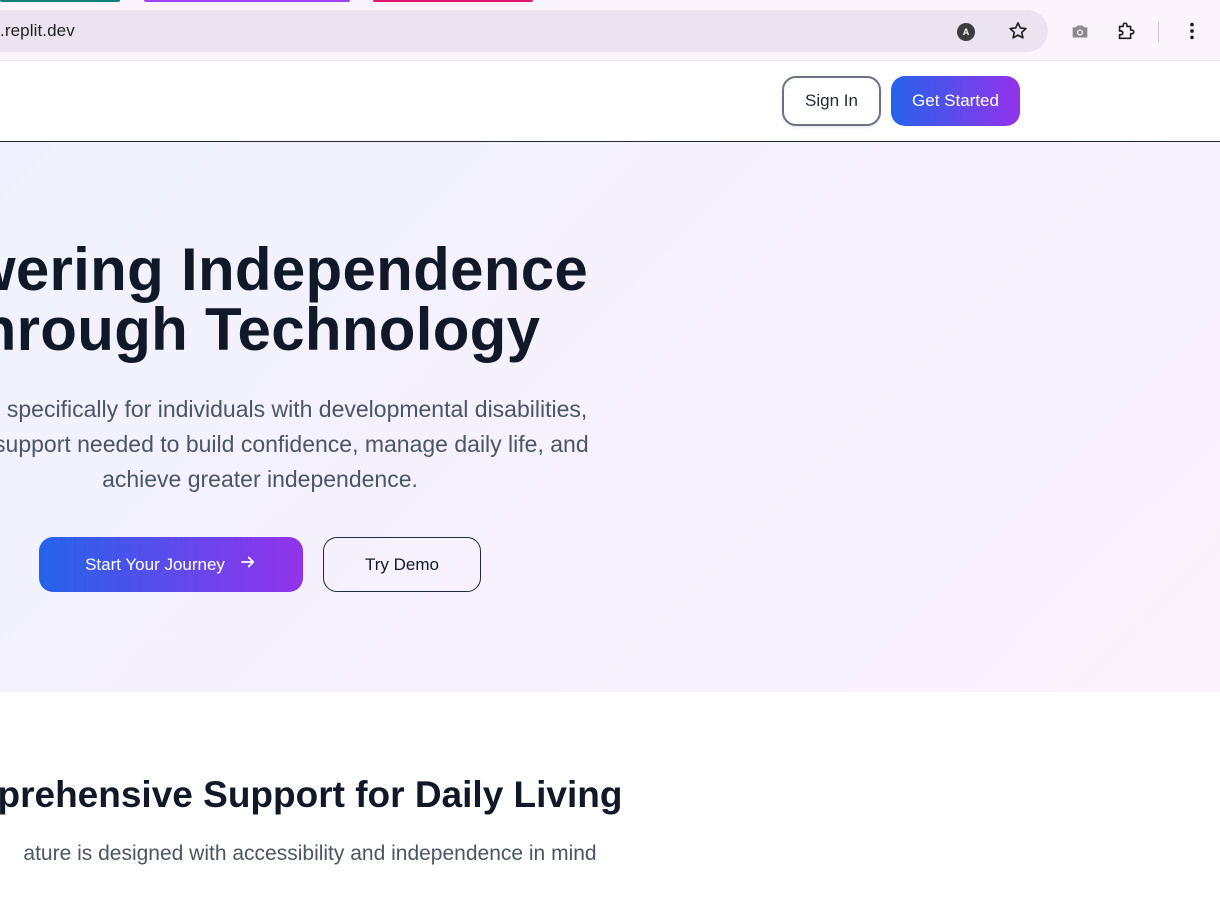 This screenshot has width=1220, height=924. What do you see at coordinates (311, 794) in the screenshot?
I see `features-title: prehensive Support for Daily Living` at bounding box center [311, 794].